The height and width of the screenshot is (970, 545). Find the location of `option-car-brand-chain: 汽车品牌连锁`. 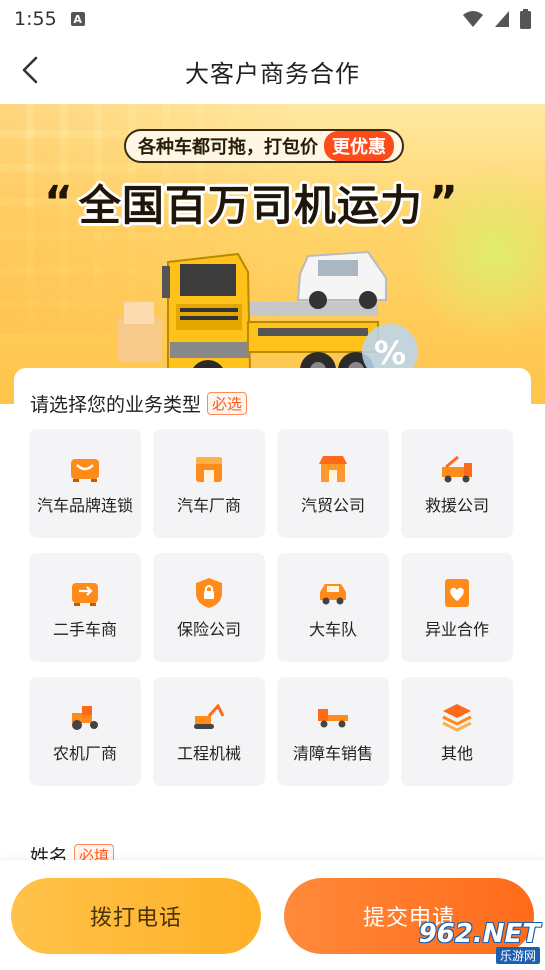

option-car-brand-chain: 汽车品牌连锁 is located at coordinates (85, 483).